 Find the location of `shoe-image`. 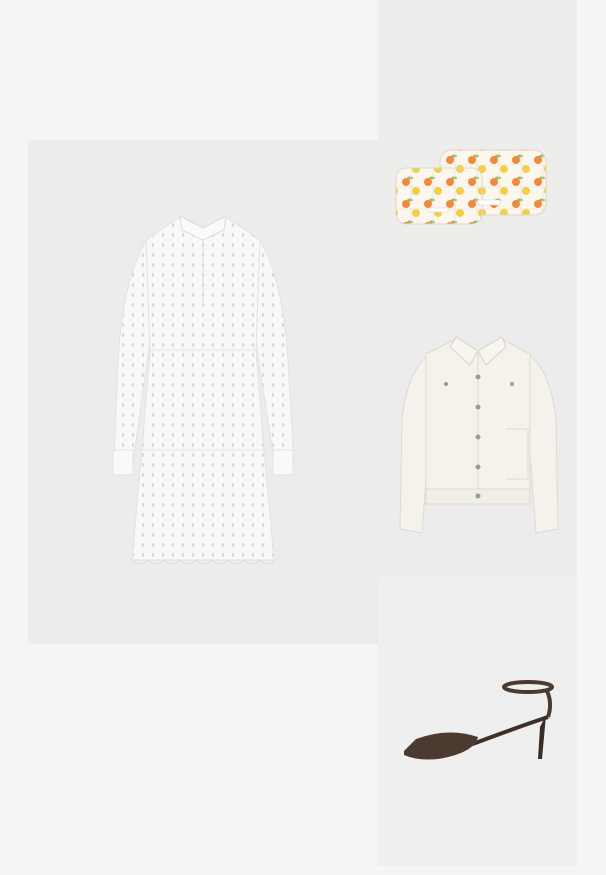

shoe-image is located at coordinates (479, 720).